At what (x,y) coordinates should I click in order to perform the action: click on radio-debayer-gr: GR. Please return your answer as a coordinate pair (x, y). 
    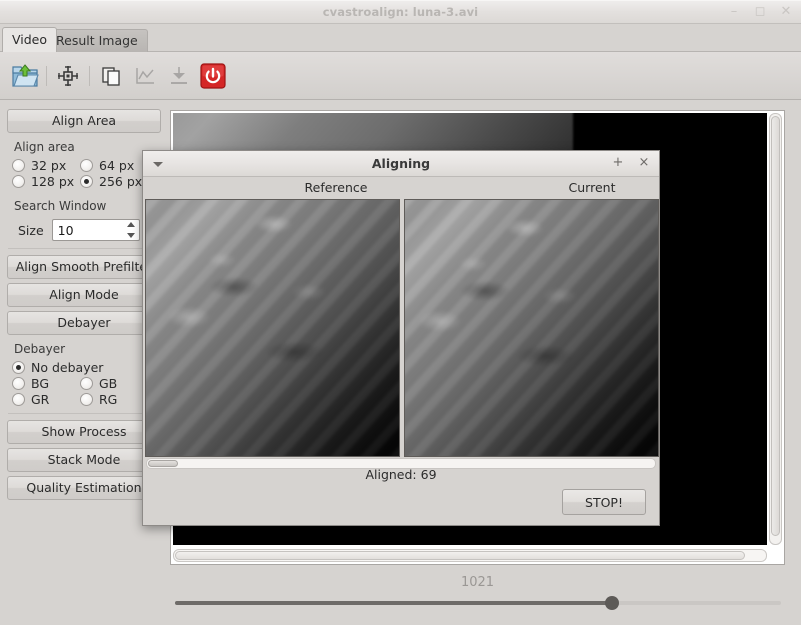
    Looking at the image, I should click on (46, 399).